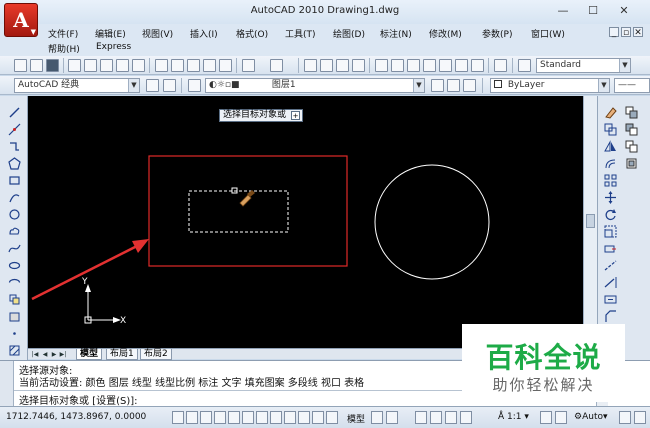 This screenshot has height=428, width=650. Describe the element at coordinates (397, 65) in the screenshot. I see `design-center-icon` at that location.